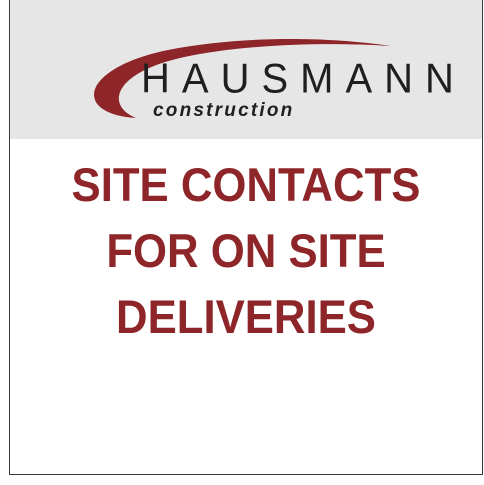  I want to click on headline-line-2: FOR ON SITE, so click(246, 250).